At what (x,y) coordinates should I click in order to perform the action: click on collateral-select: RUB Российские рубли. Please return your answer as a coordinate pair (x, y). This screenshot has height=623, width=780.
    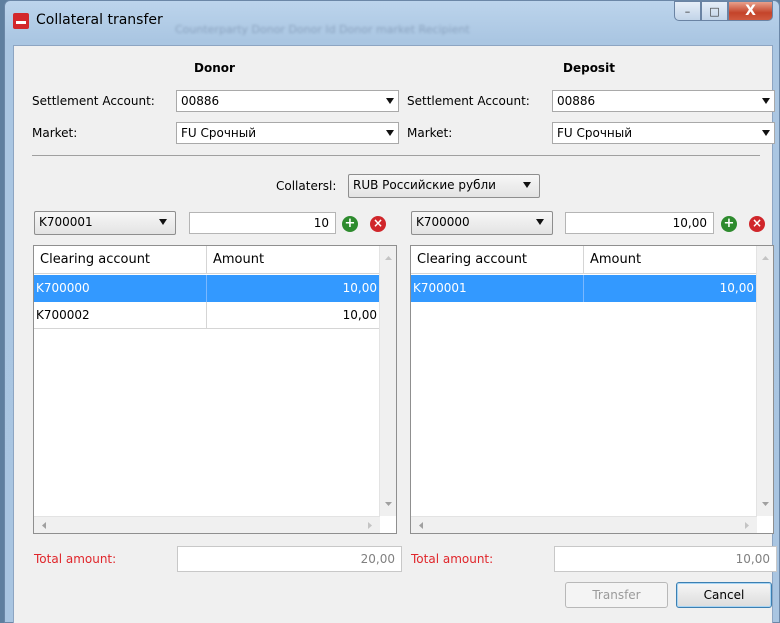
    Looking at the image, I should click on (444, 186).